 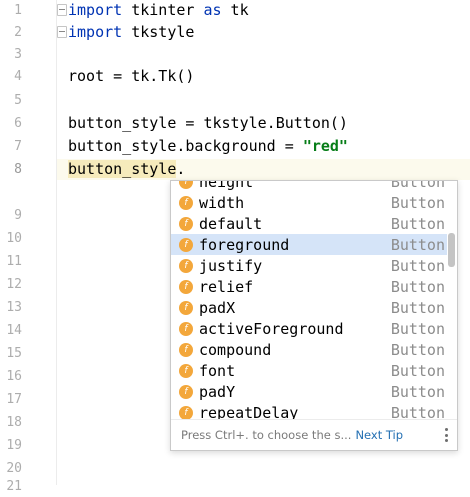 I want to click on completion-name: compound, so click(x=235, y=349).